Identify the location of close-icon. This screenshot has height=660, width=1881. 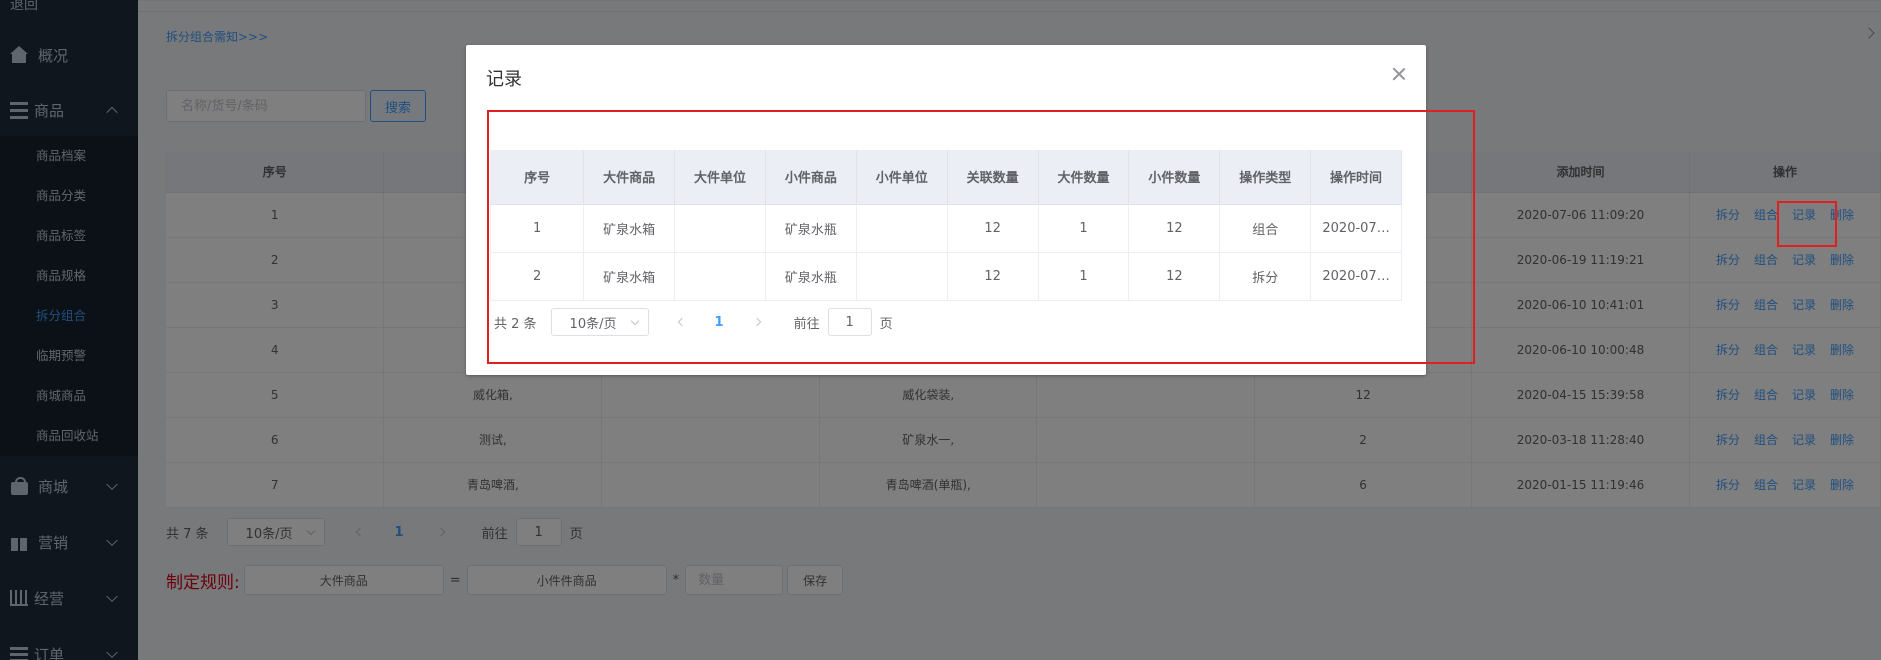
(1399, 74).